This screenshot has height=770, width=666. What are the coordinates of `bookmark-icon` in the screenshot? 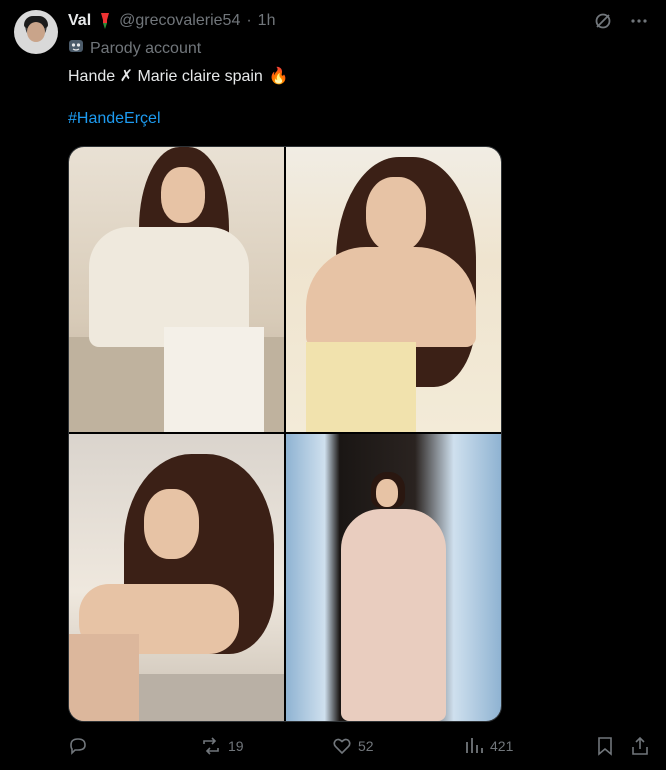 It's located at (605, 746).